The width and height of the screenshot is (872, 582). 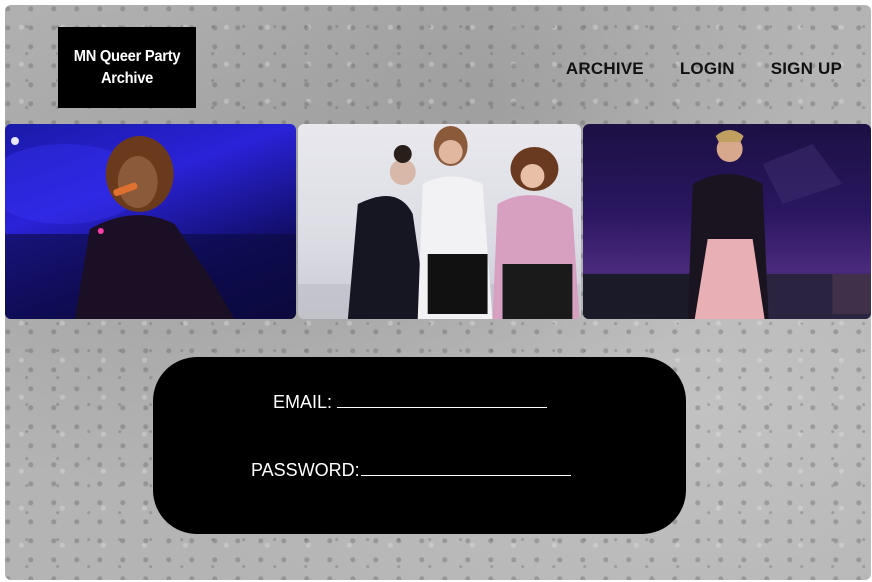 What do you see at coordinates (305, 470) in the screenshot?
I see `password-label: PASSWORD:` at bounding box center [305, 470].